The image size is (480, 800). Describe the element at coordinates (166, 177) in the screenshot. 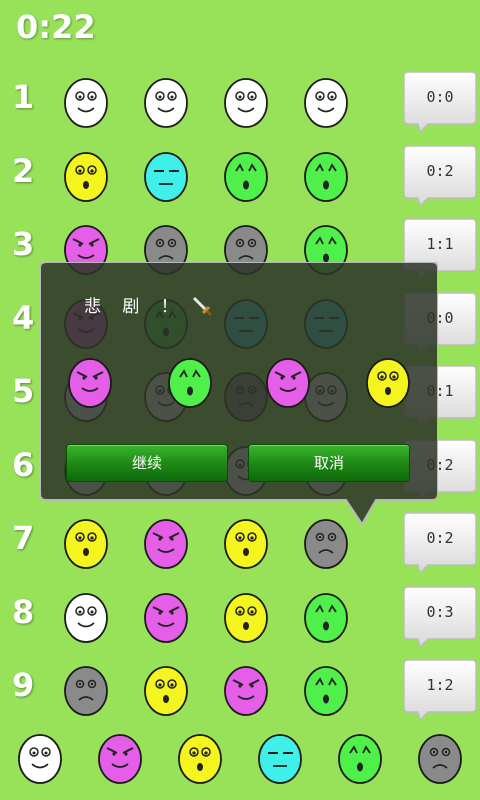

I see `guess-face-cyan` at that location.